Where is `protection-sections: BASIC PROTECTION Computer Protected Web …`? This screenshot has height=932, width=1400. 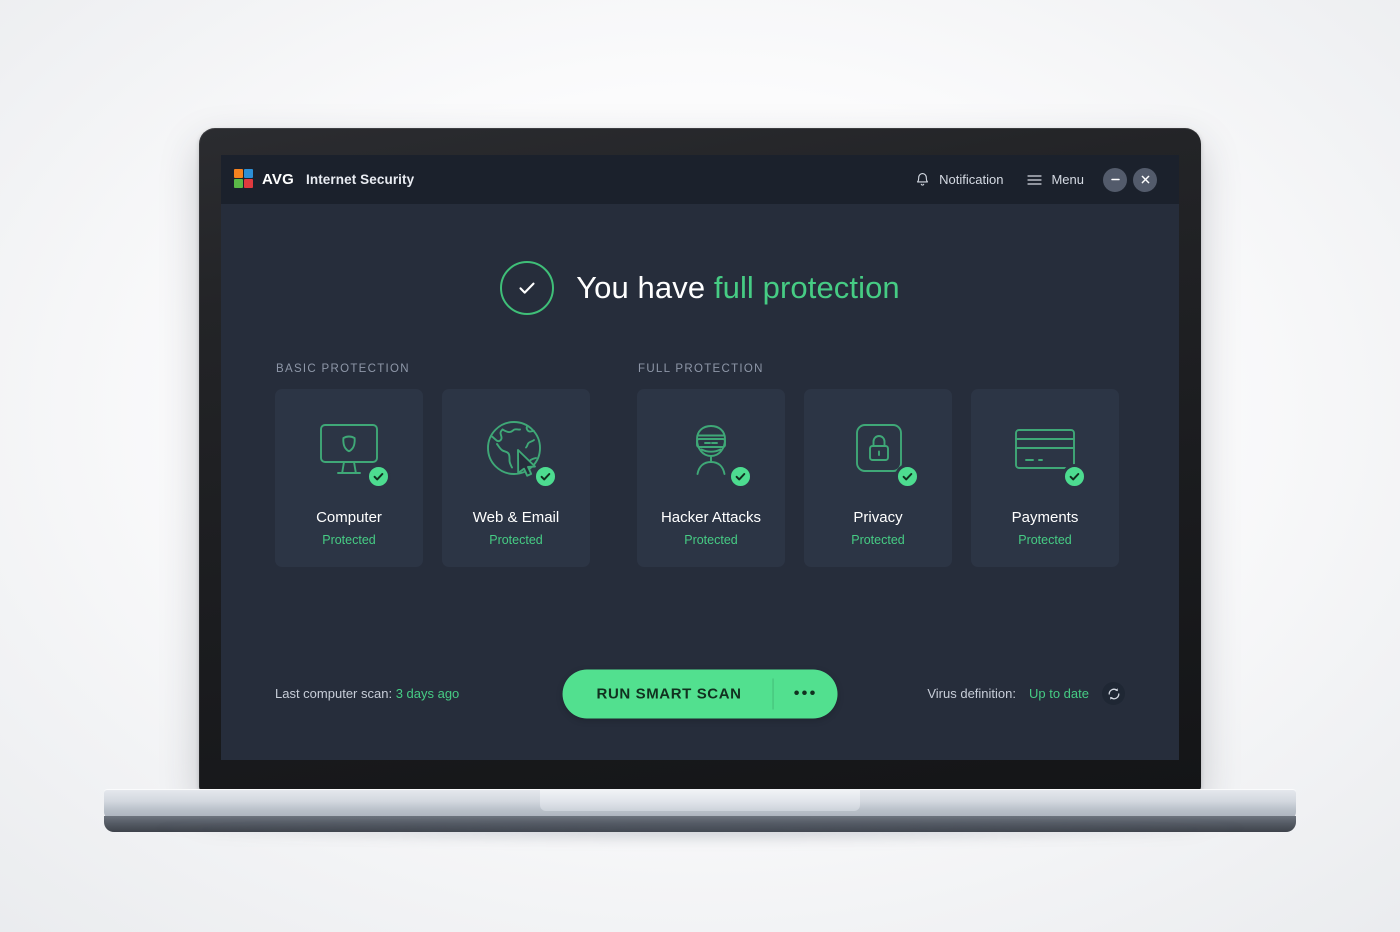 protection-sections: BASIC PROTECTION Computer Protected Web … is located at coordinates (700, 465).